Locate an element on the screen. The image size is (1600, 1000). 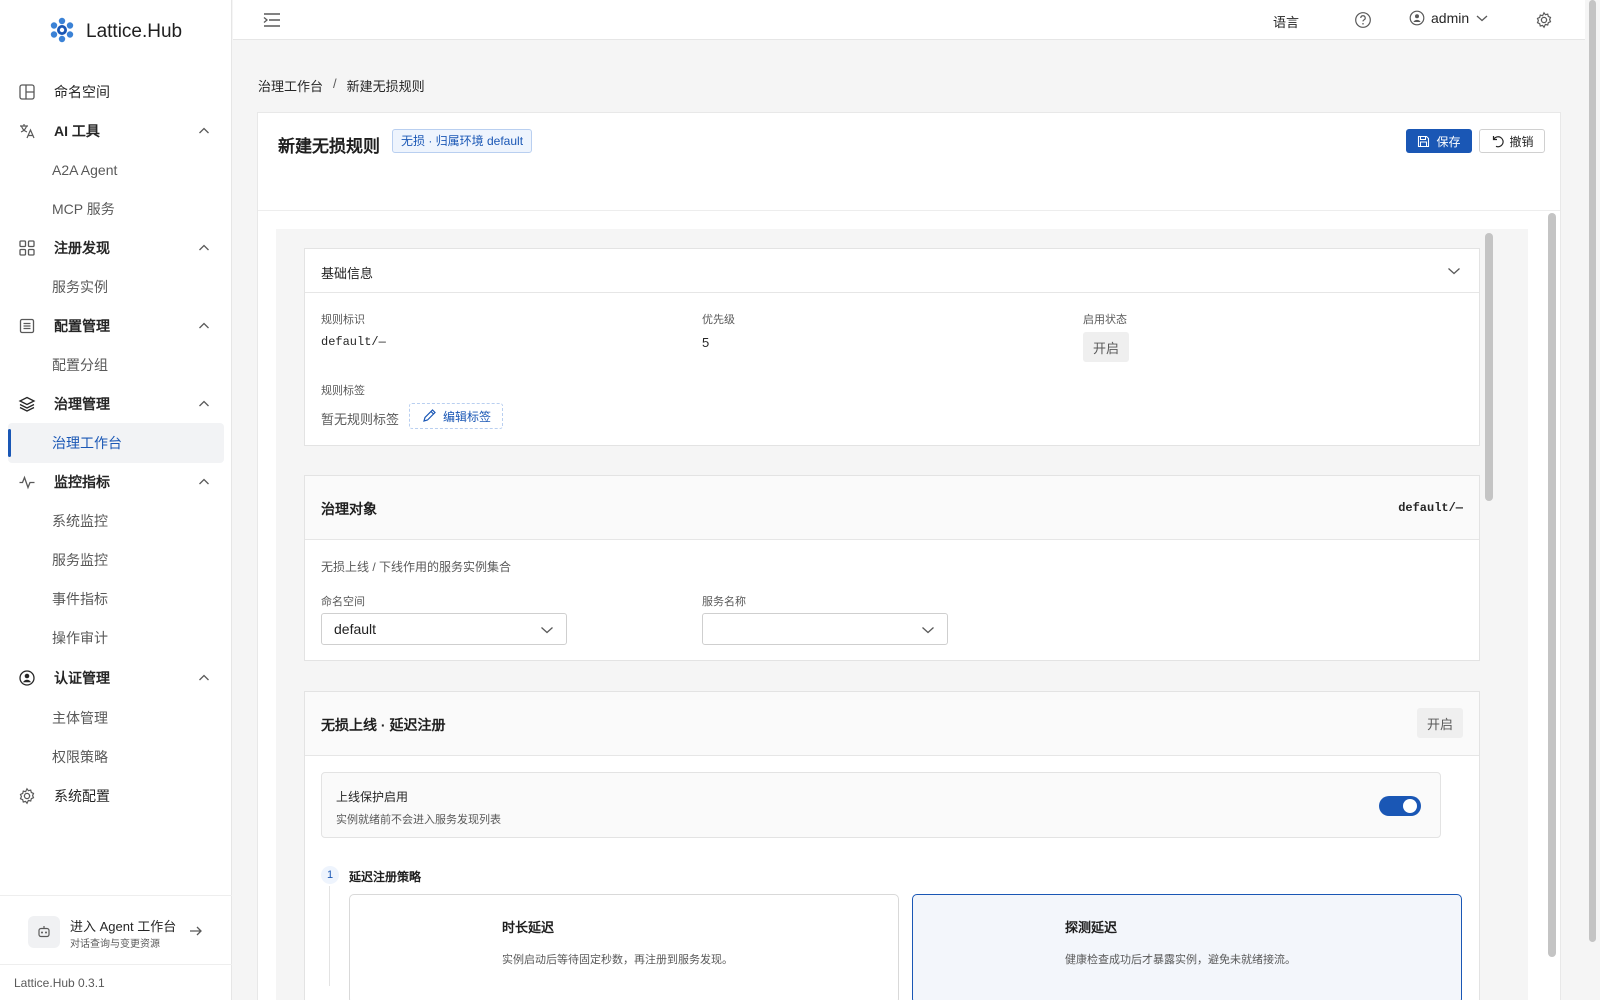
username: admin is located at coordinates (1450, 18).